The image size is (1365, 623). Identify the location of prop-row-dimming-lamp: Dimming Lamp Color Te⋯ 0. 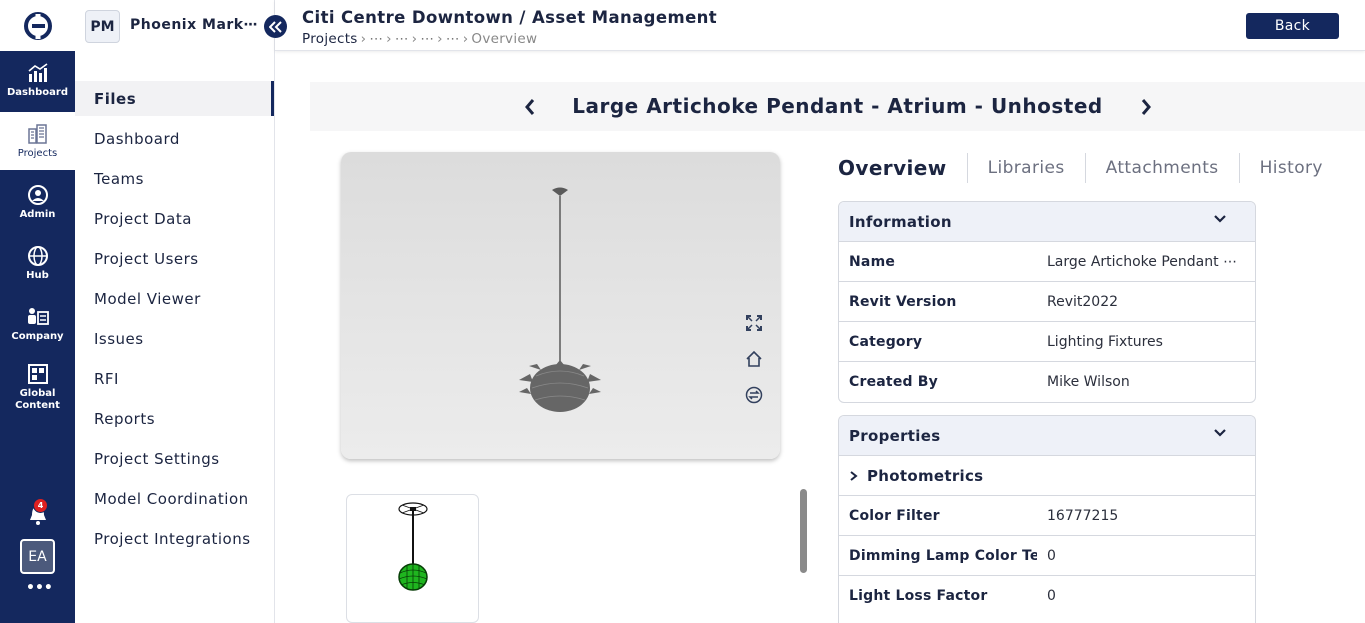
(1047, 556).